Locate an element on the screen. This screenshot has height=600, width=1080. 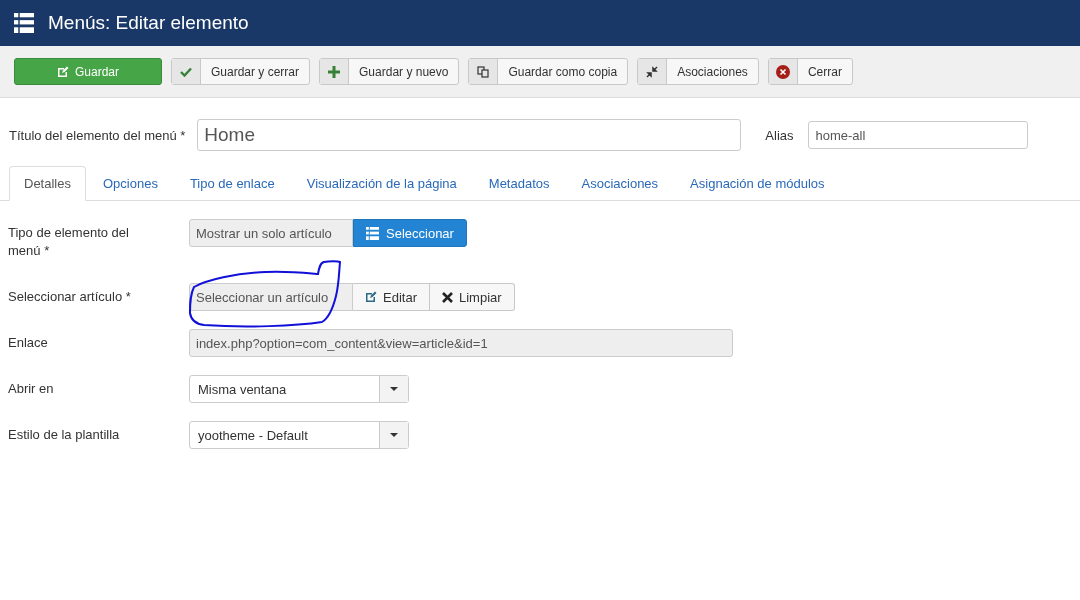
select-button: Seleccionar is located at coordinates (410, 233).